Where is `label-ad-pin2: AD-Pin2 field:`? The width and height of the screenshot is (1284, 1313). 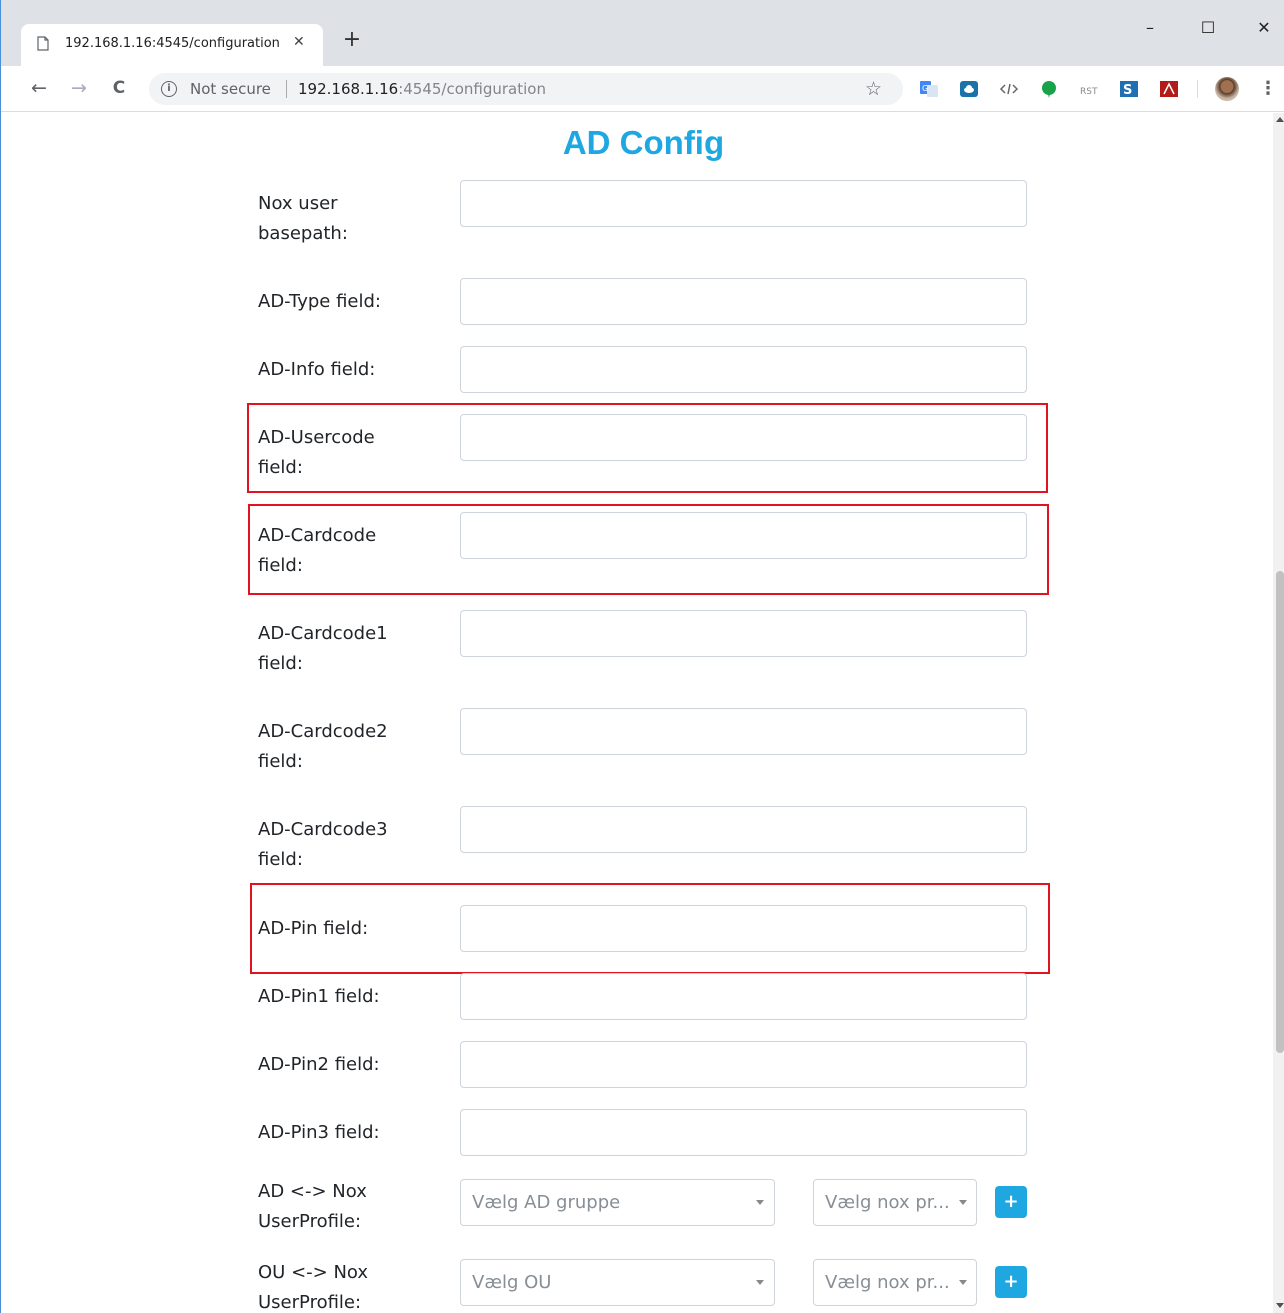
label-ad-pin2: AD-Pin2 field: is located at coordinates (319, 1064).